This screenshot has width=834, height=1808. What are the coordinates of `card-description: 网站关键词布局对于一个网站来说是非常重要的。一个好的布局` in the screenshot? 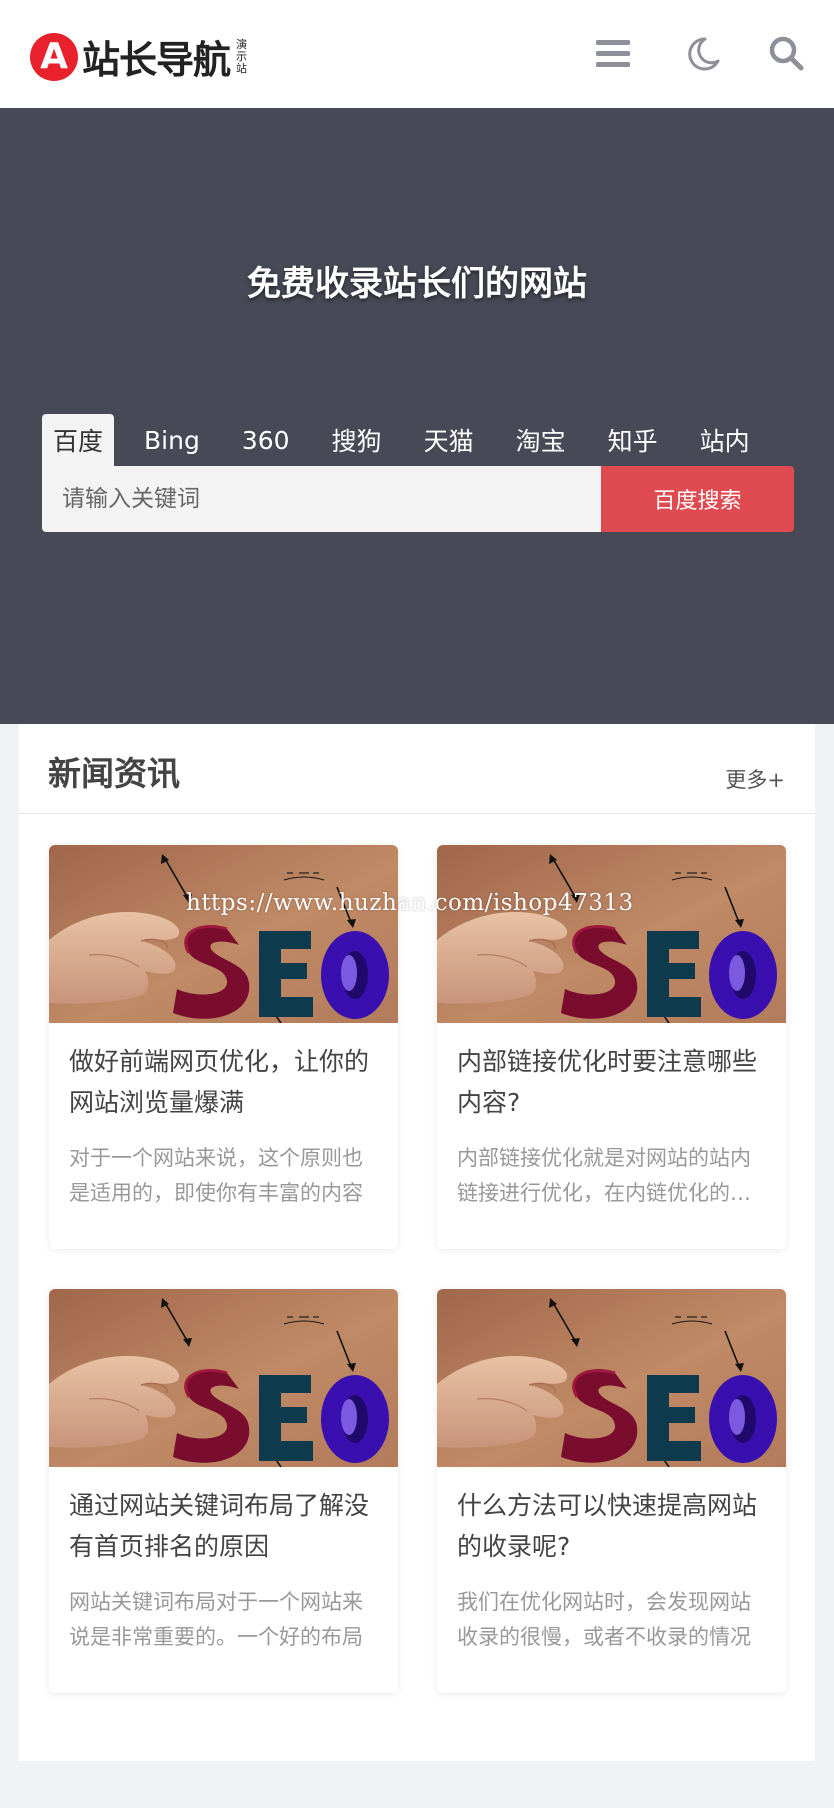 It's located at (216, 1619).